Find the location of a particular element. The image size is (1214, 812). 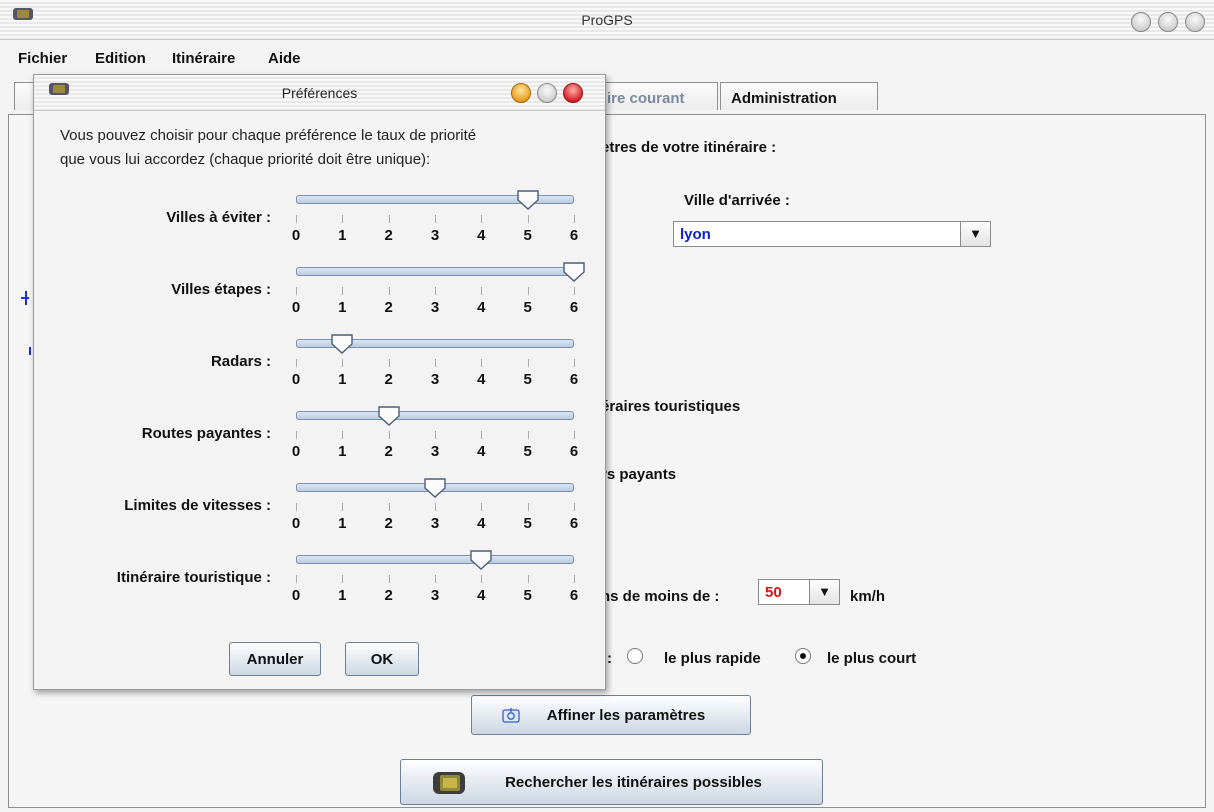

menu-fichier: Fichier is located at coordinates (42, 58).